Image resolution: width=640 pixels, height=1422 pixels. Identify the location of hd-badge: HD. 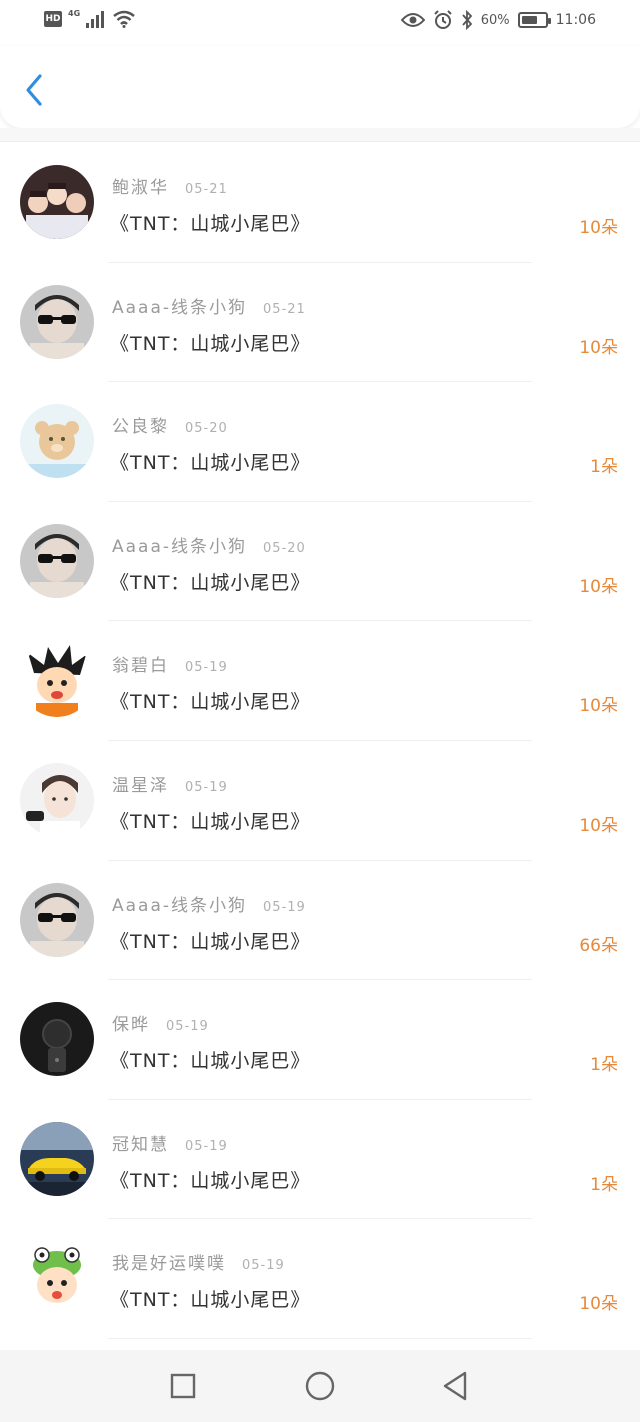
(53, 19).